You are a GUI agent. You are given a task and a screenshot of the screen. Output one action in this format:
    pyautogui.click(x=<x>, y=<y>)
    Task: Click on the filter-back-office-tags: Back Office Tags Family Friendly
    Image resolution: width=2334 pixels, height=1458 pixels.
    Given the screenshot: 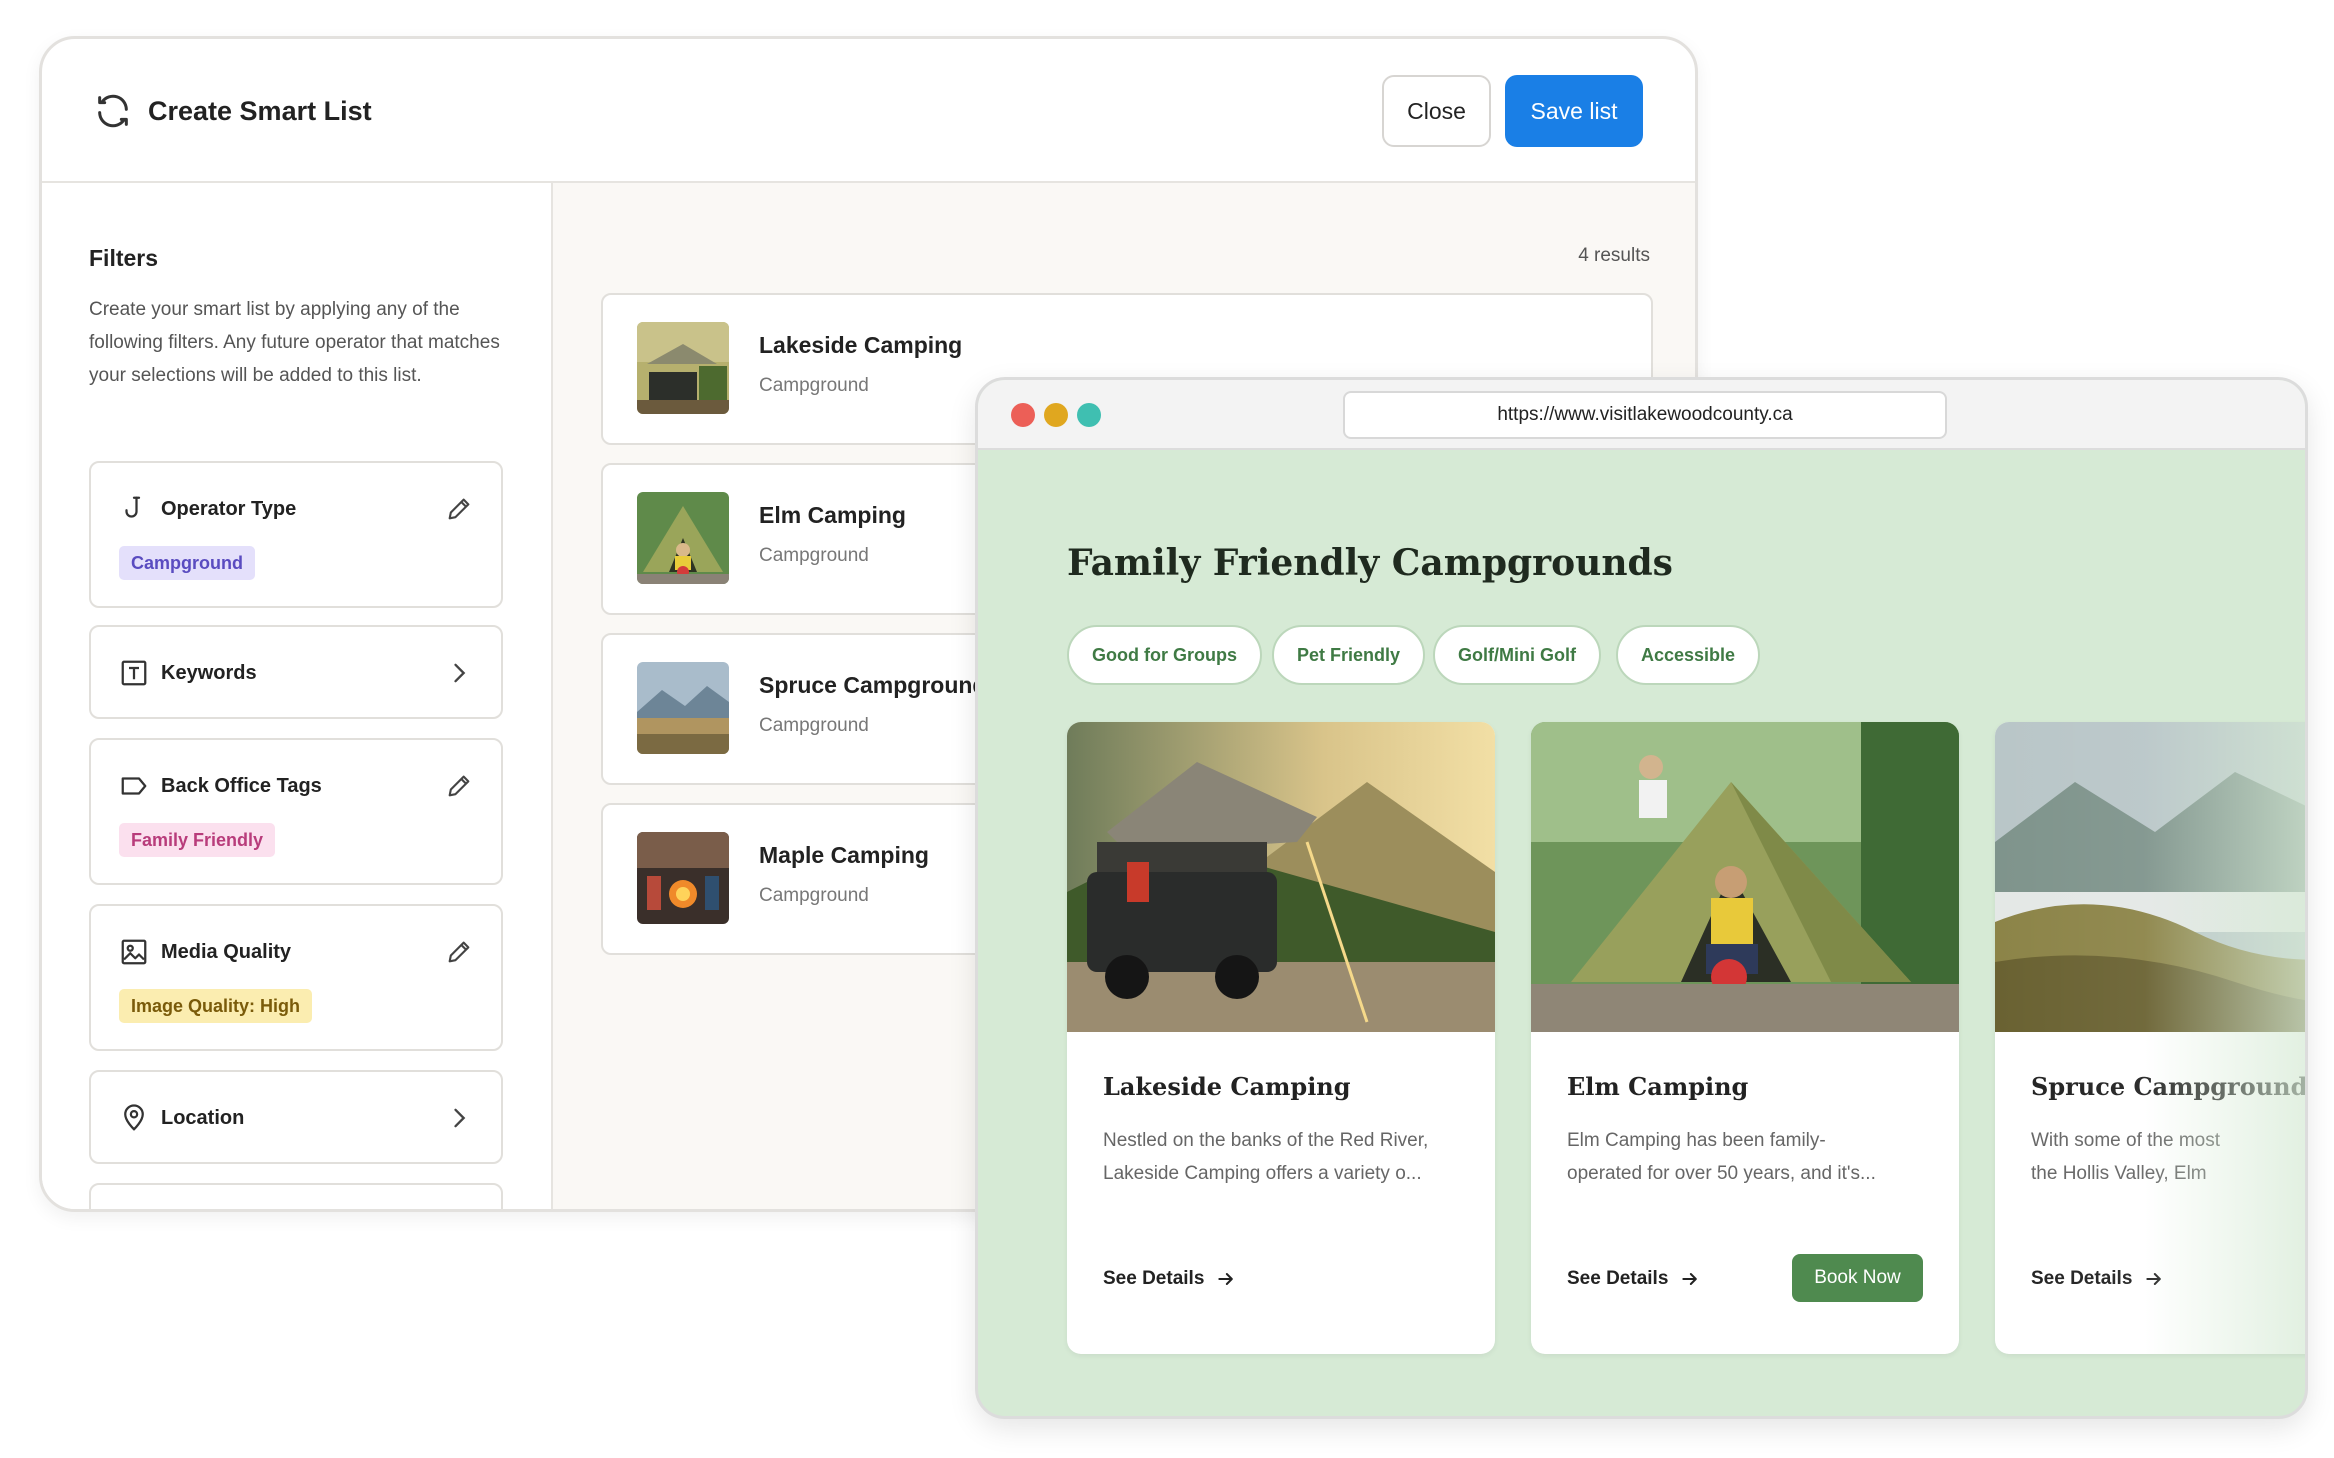 What is the action you would take?
    pyautogui.click(x=296, y=811)
    